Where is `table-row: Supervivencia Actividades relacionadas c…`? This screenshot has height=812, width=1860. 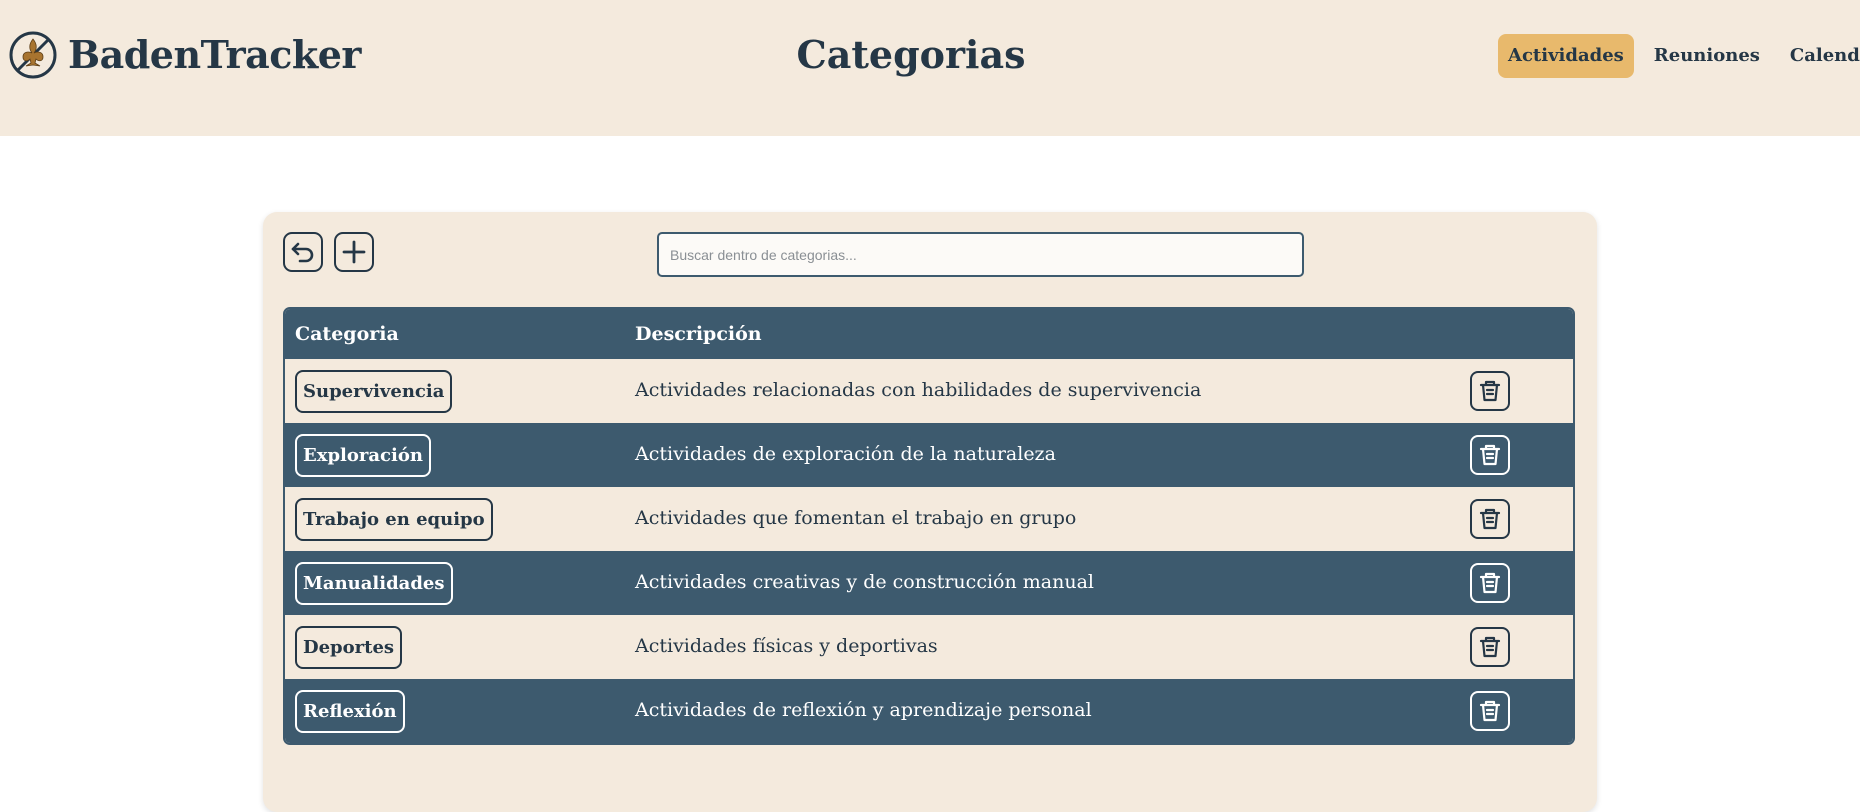 table-row: Supervivencia Actividades relacionadas c… is located at coordinates (929, 391).